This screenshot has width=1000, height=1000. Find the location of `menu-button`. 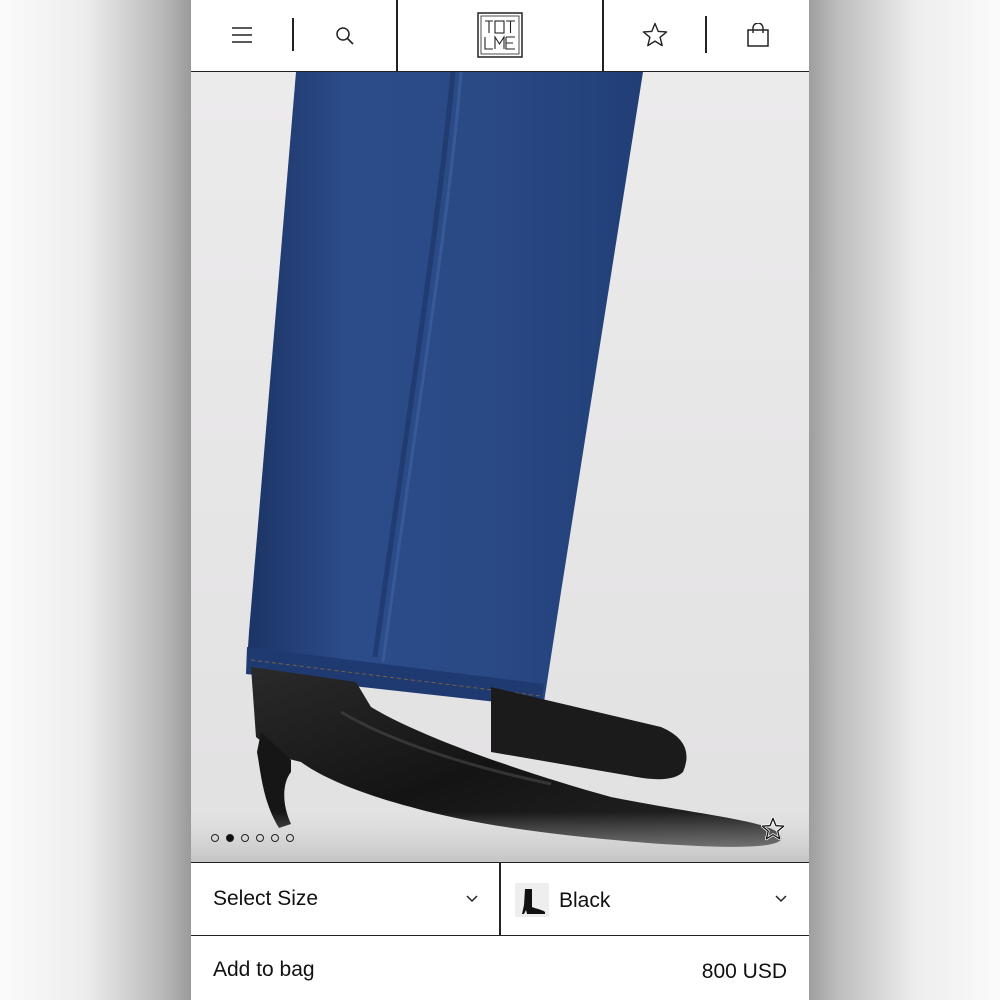

menu-button is located at coordinates (241, 35).